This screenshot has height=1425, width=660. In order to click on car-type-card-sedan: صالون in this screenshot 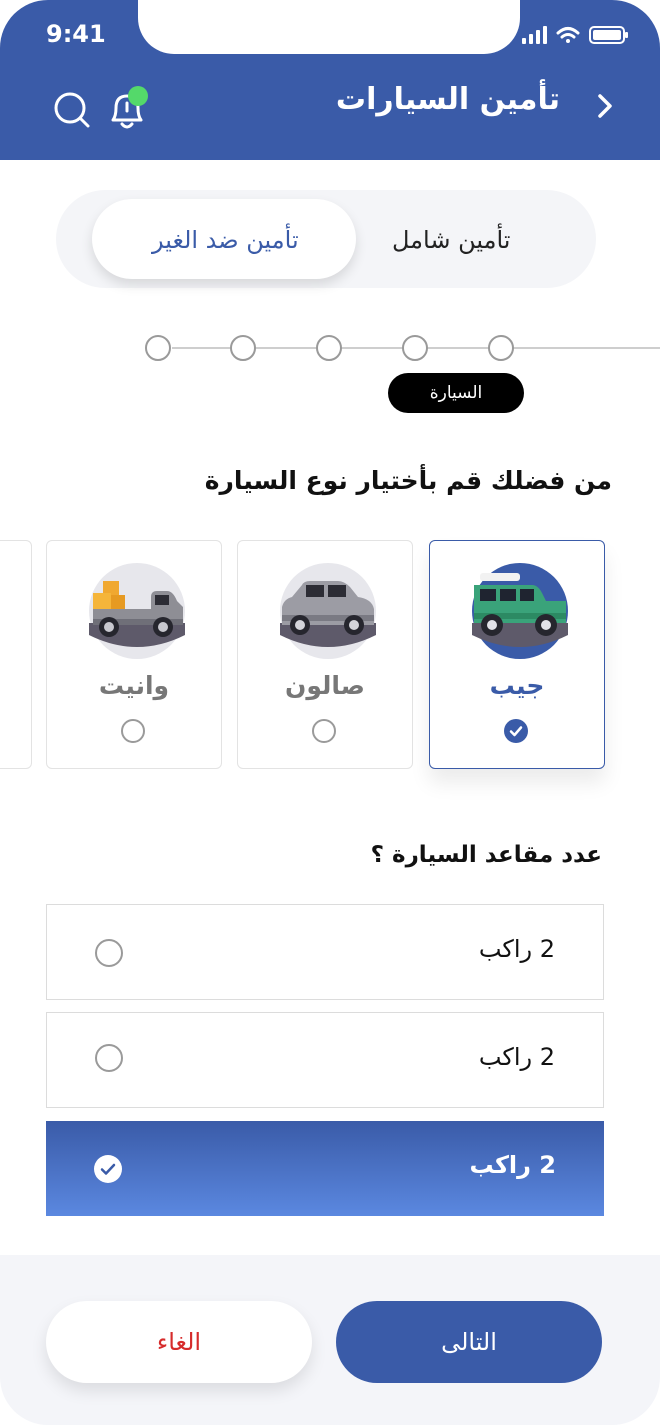, I will do `click(325, 654)`.